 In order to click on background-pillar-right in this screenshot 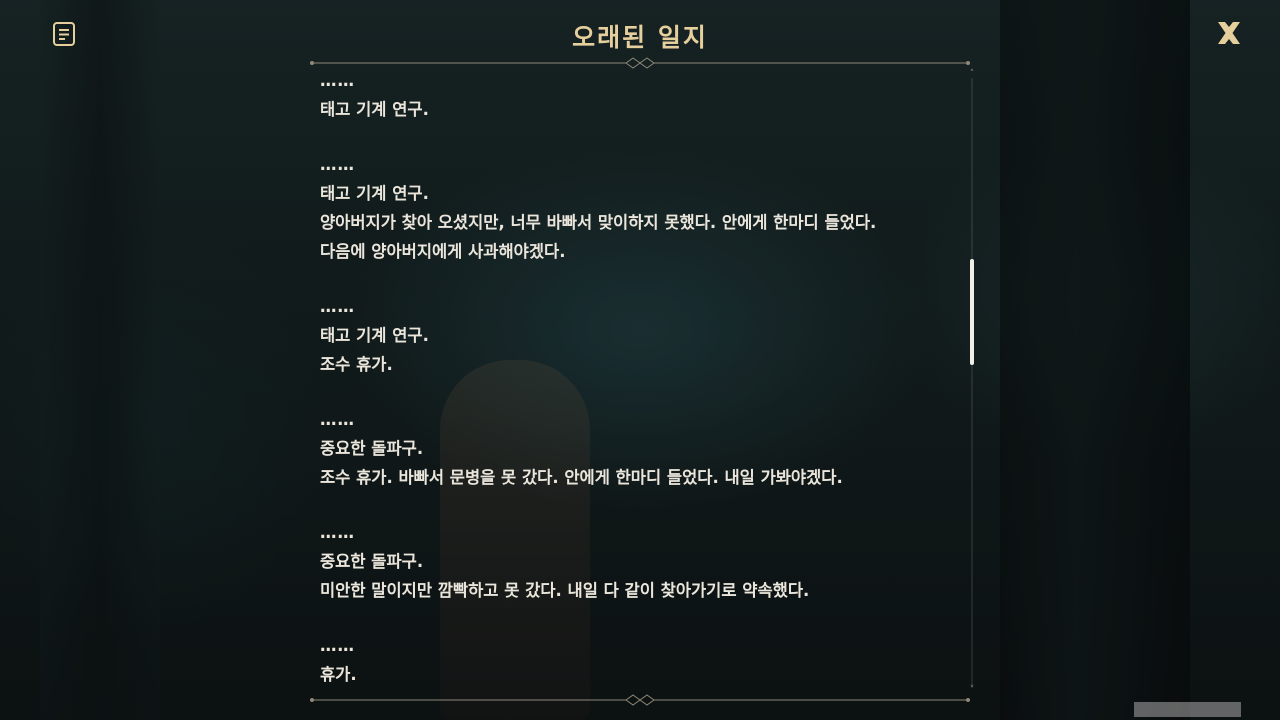, I will do `click(1095, 360)`.